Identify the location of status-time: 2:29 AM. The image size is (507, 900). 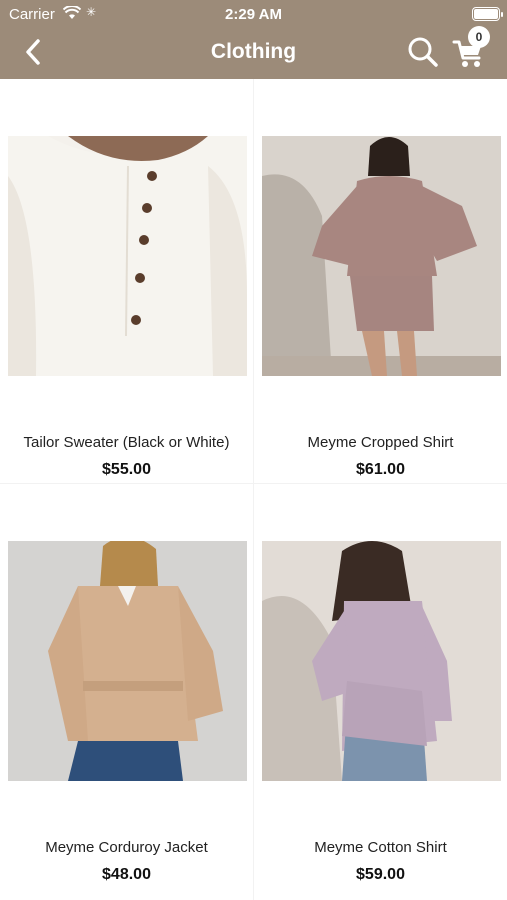
(253, 14).